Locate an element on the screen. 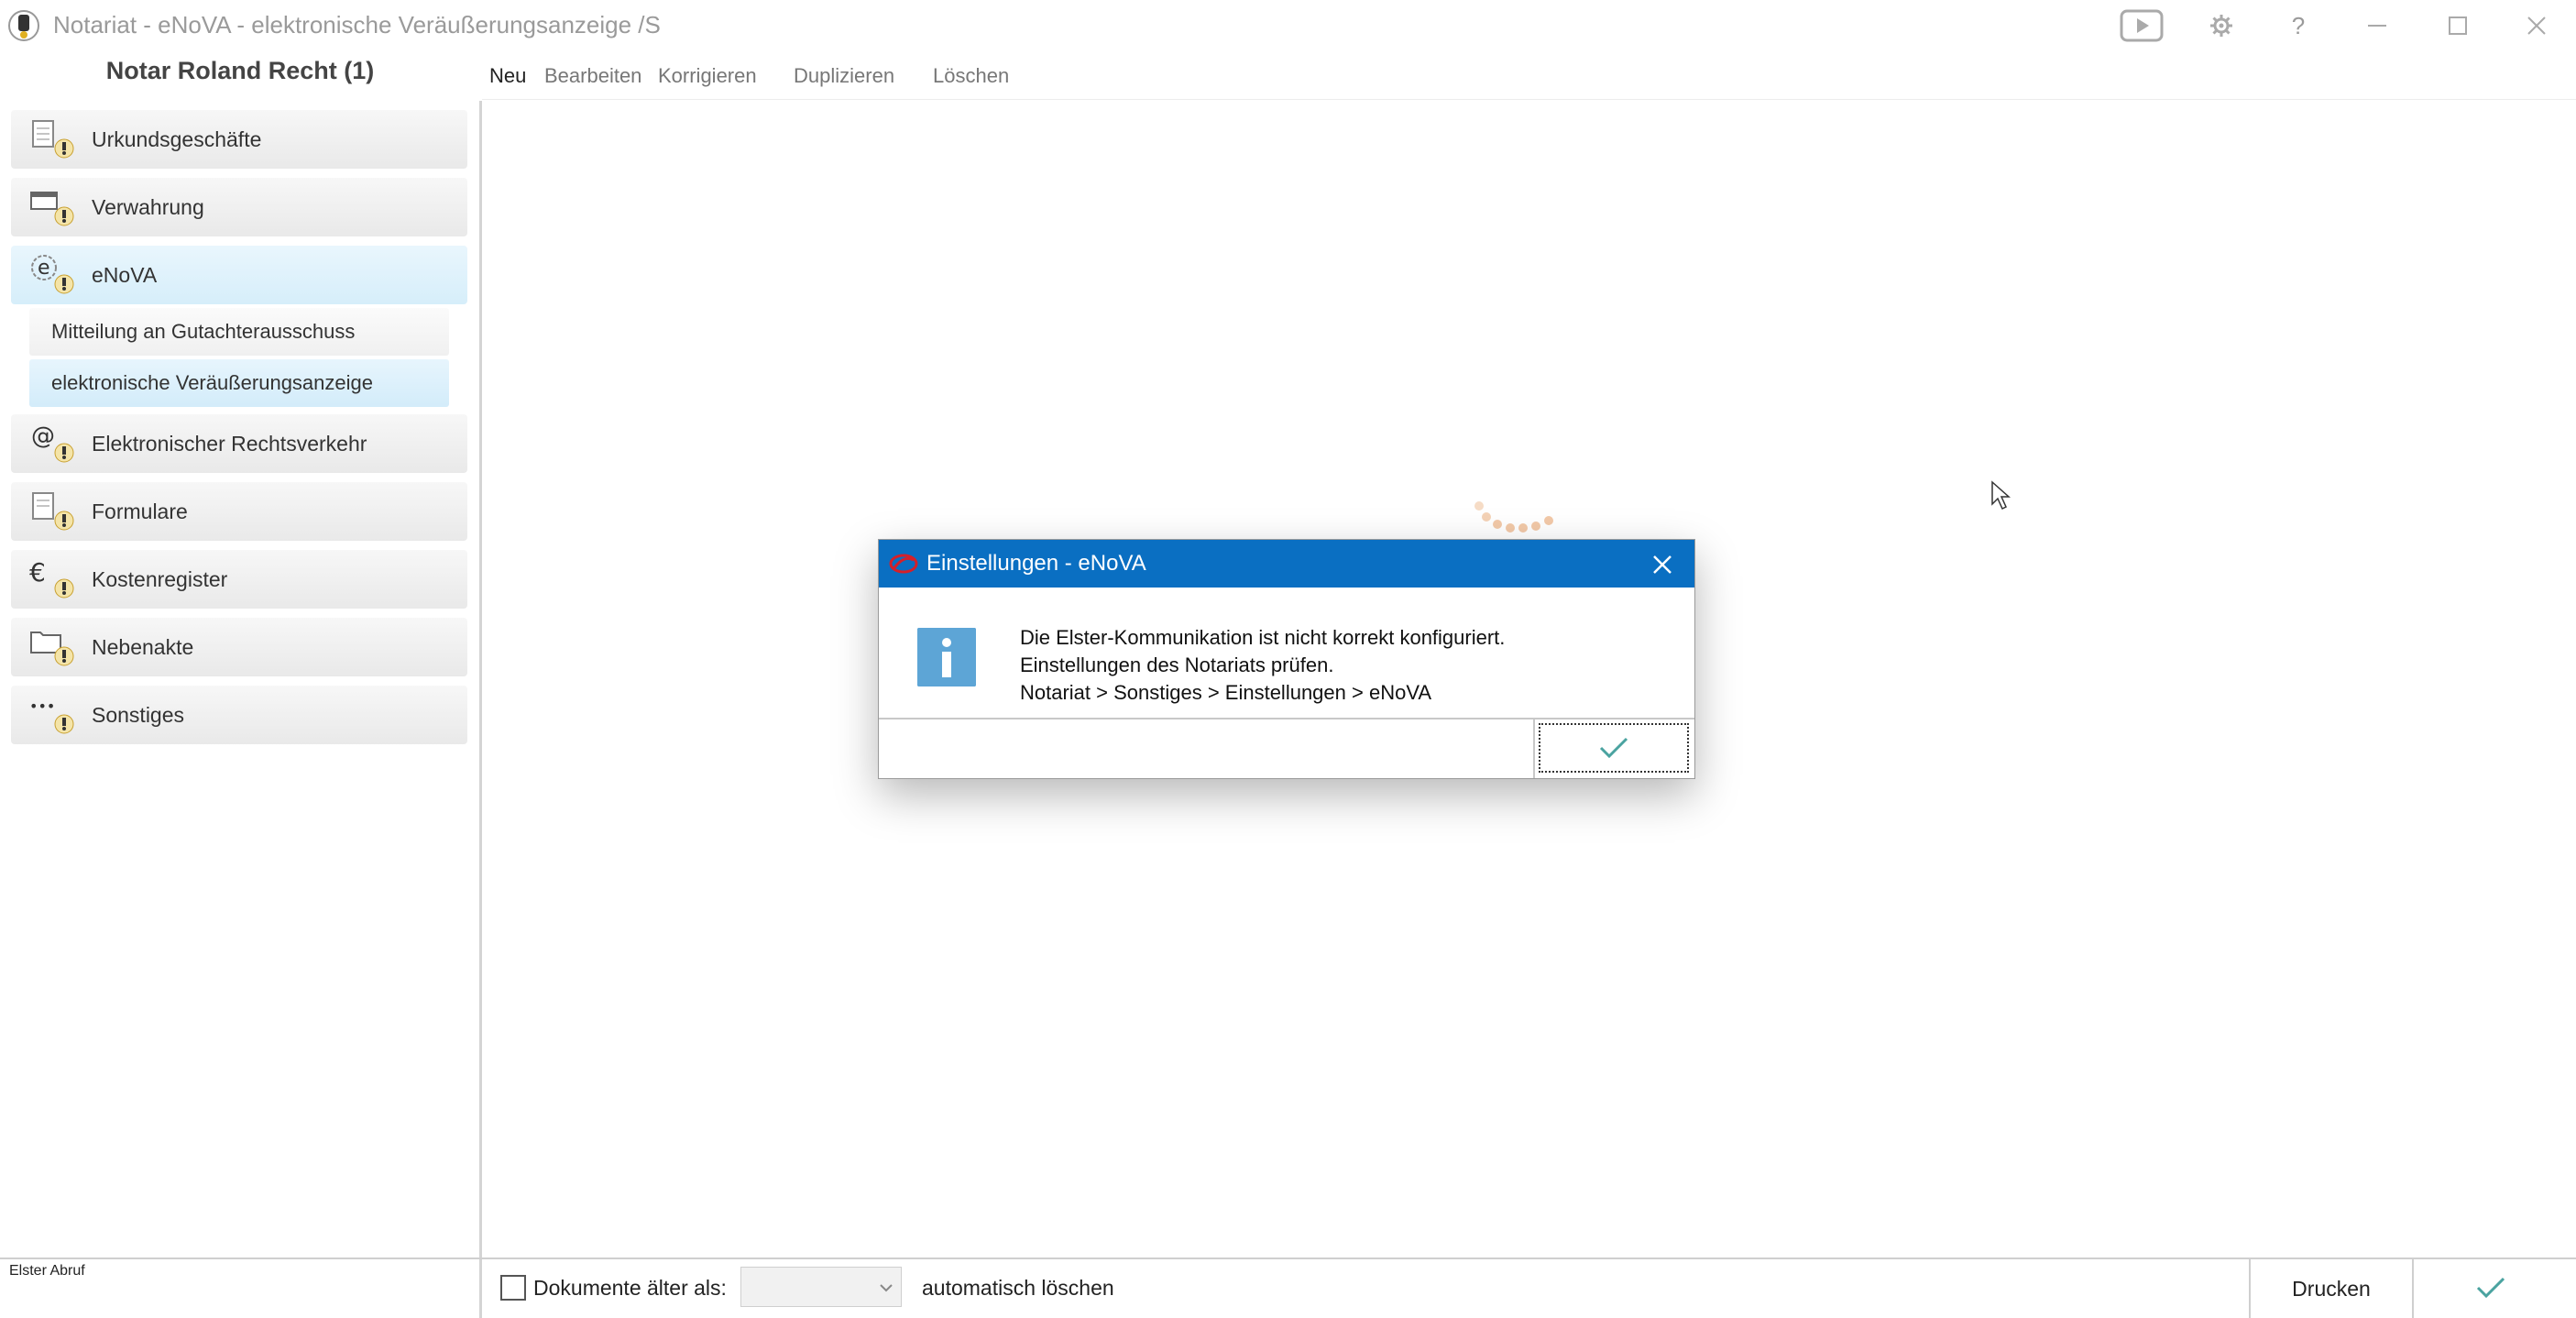 Image resolution: width=2576 pixels, height=1318 pixels. help-icon: ? is located at coordinates (2298, 25).